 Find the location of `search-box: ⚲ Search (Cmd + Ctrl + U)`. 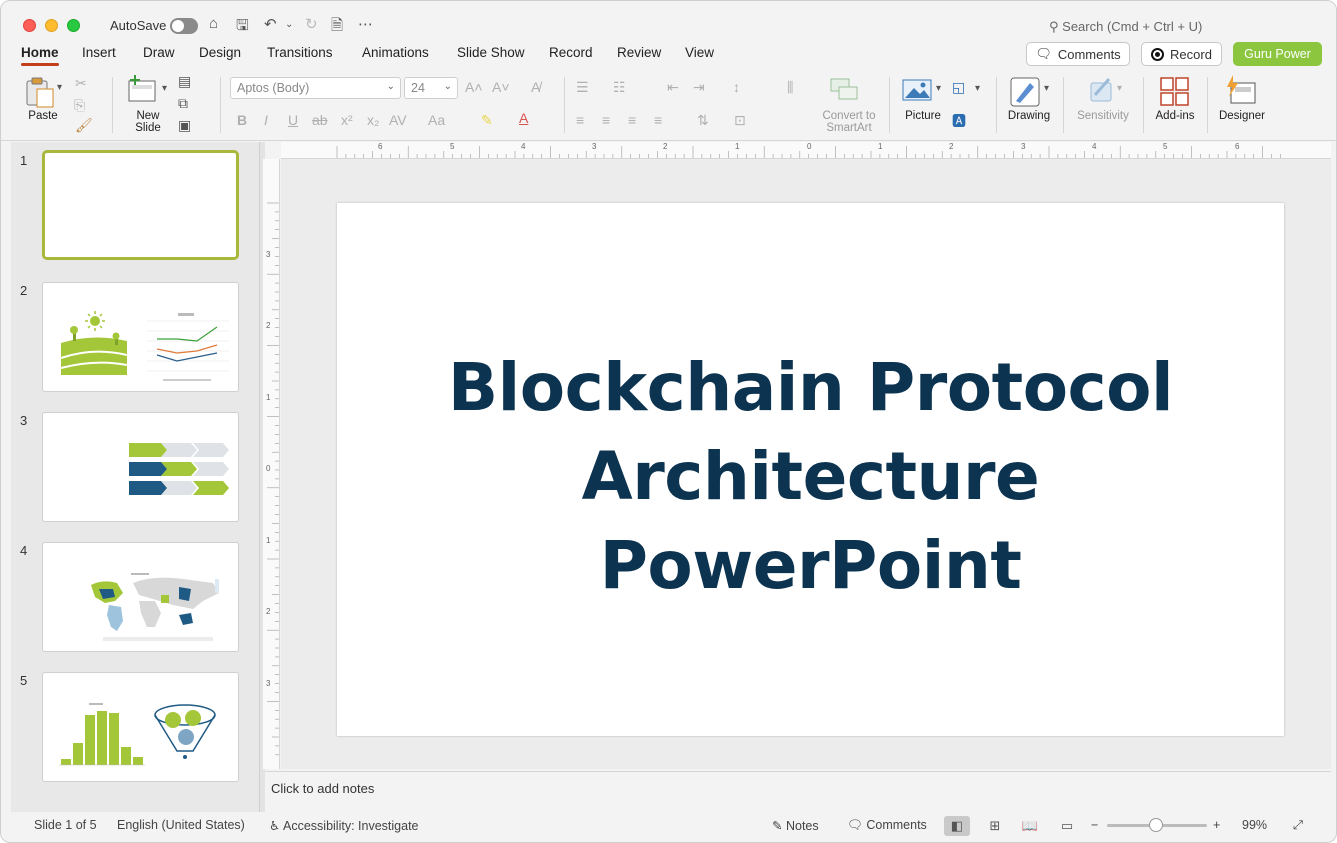

search-box: ⚲ Search (Cmd + Ctrl + U) is located at coordinates (1125, 27).